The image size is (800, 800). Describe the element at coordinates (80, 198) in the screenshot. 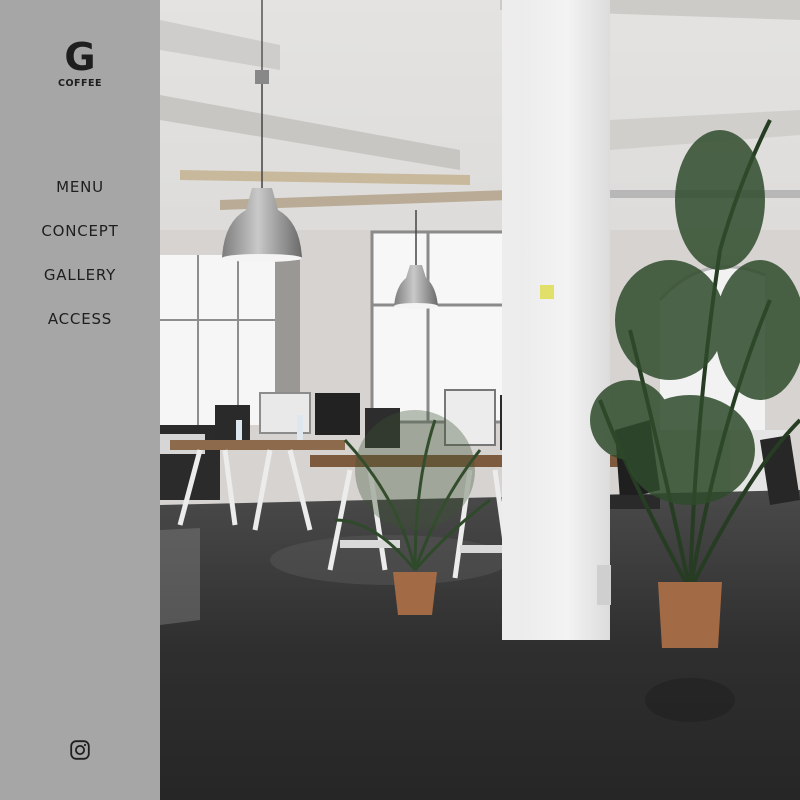

I see `nav-item-menu: MENU` at that location.